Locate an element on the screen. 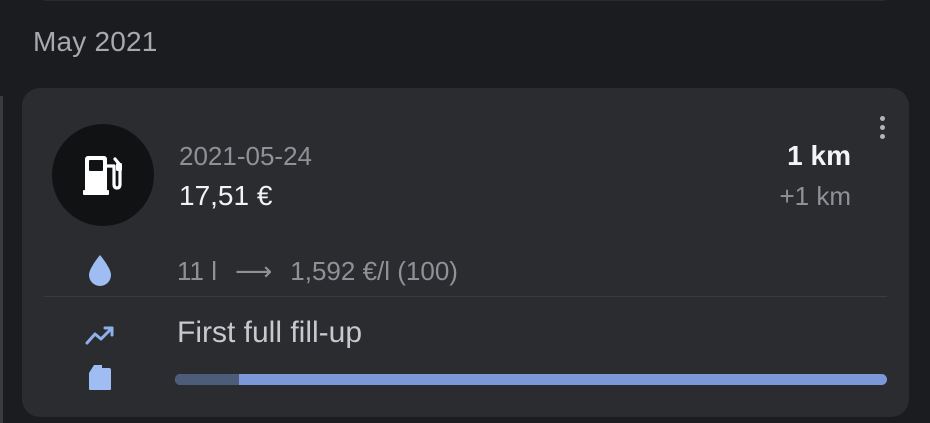 This screenshot has width=930, height=423. fillup-progress-fill is located at coordinates (207, 379).